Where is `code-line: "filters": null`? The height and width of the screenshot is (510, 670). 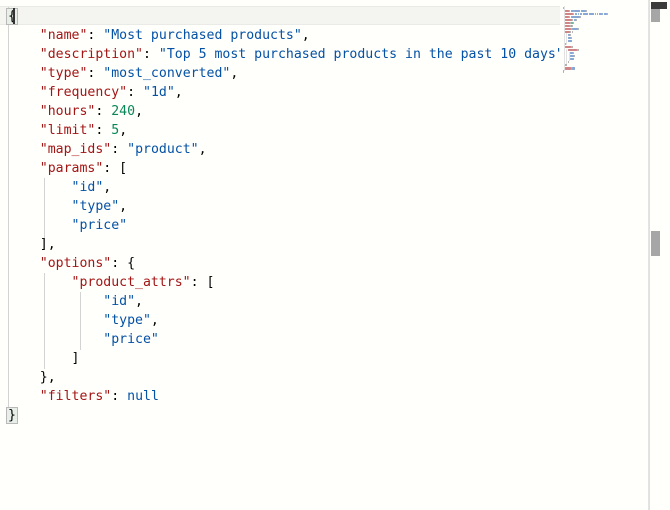
code-line: "filters": null is located at coordinates (280, 396).